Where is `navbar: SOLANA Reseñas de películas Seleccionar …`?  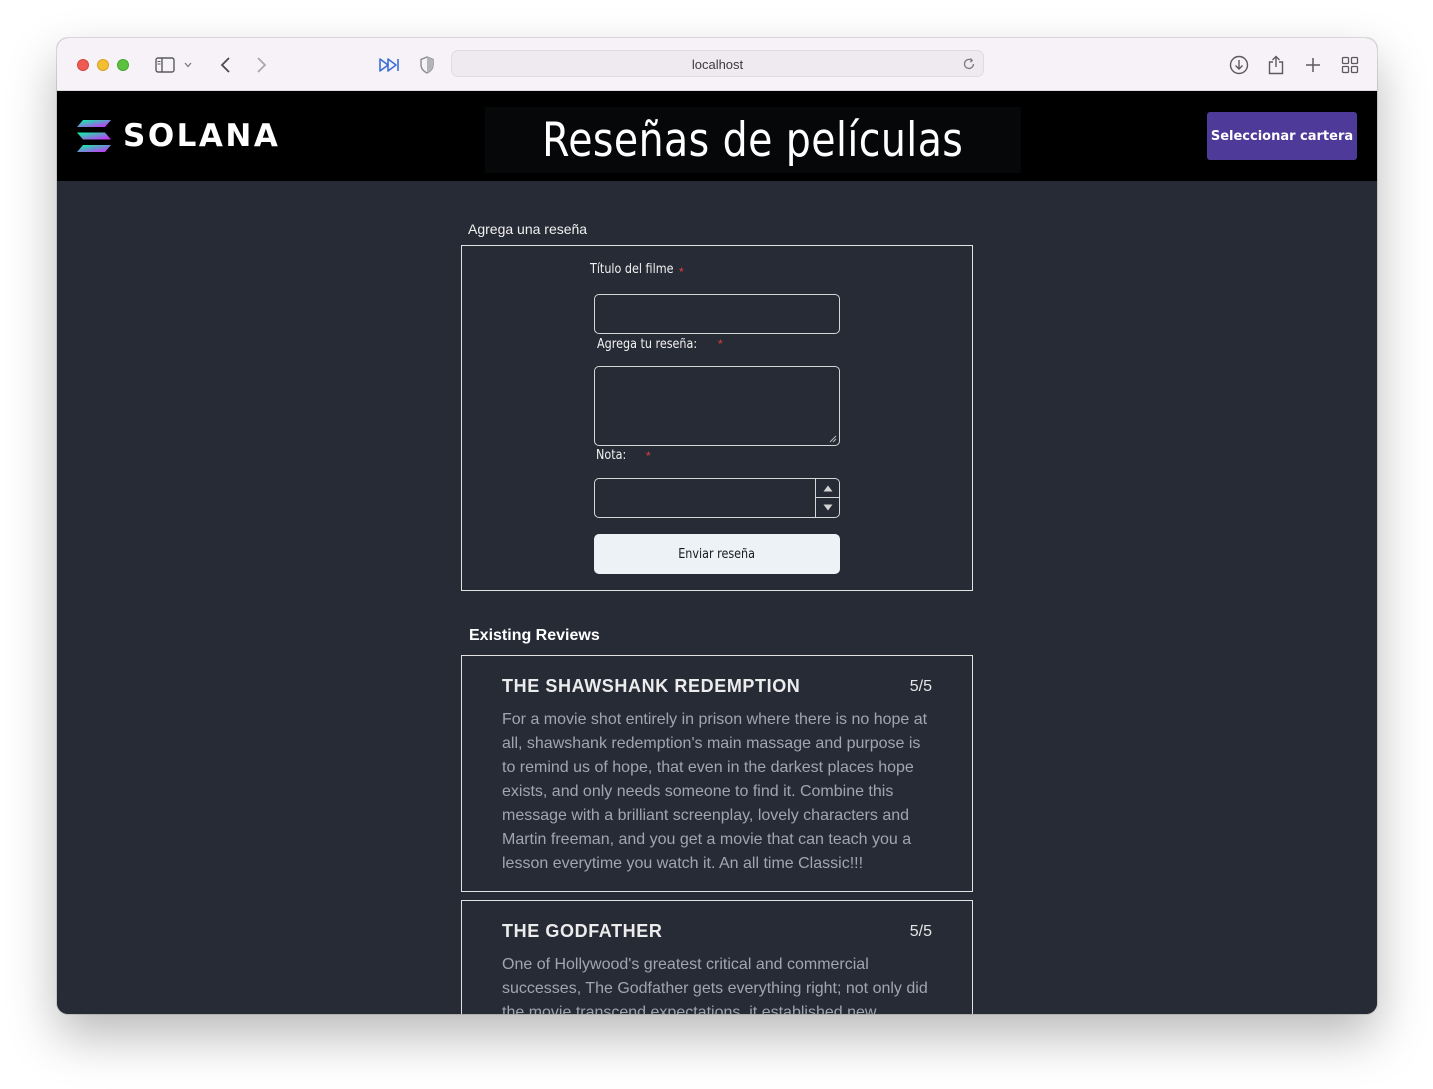
navbar: SOLANA Reseñas de películas Seleccionar … is located at coordinates (717, 136).